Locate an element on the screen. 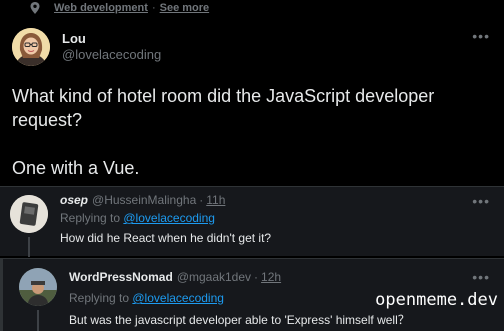  reply-text: How did he React when he didn't get it? is located at coordinates (166, 238).